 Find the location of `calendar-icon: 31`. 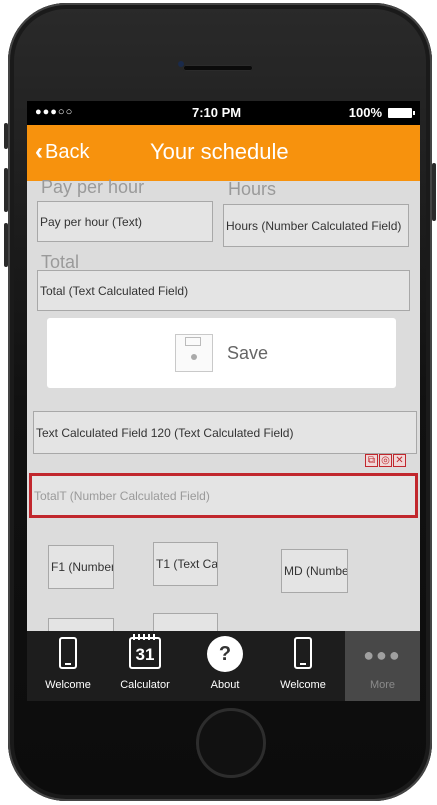

calendar-icon: 31 is located at coordinates (145, 651).